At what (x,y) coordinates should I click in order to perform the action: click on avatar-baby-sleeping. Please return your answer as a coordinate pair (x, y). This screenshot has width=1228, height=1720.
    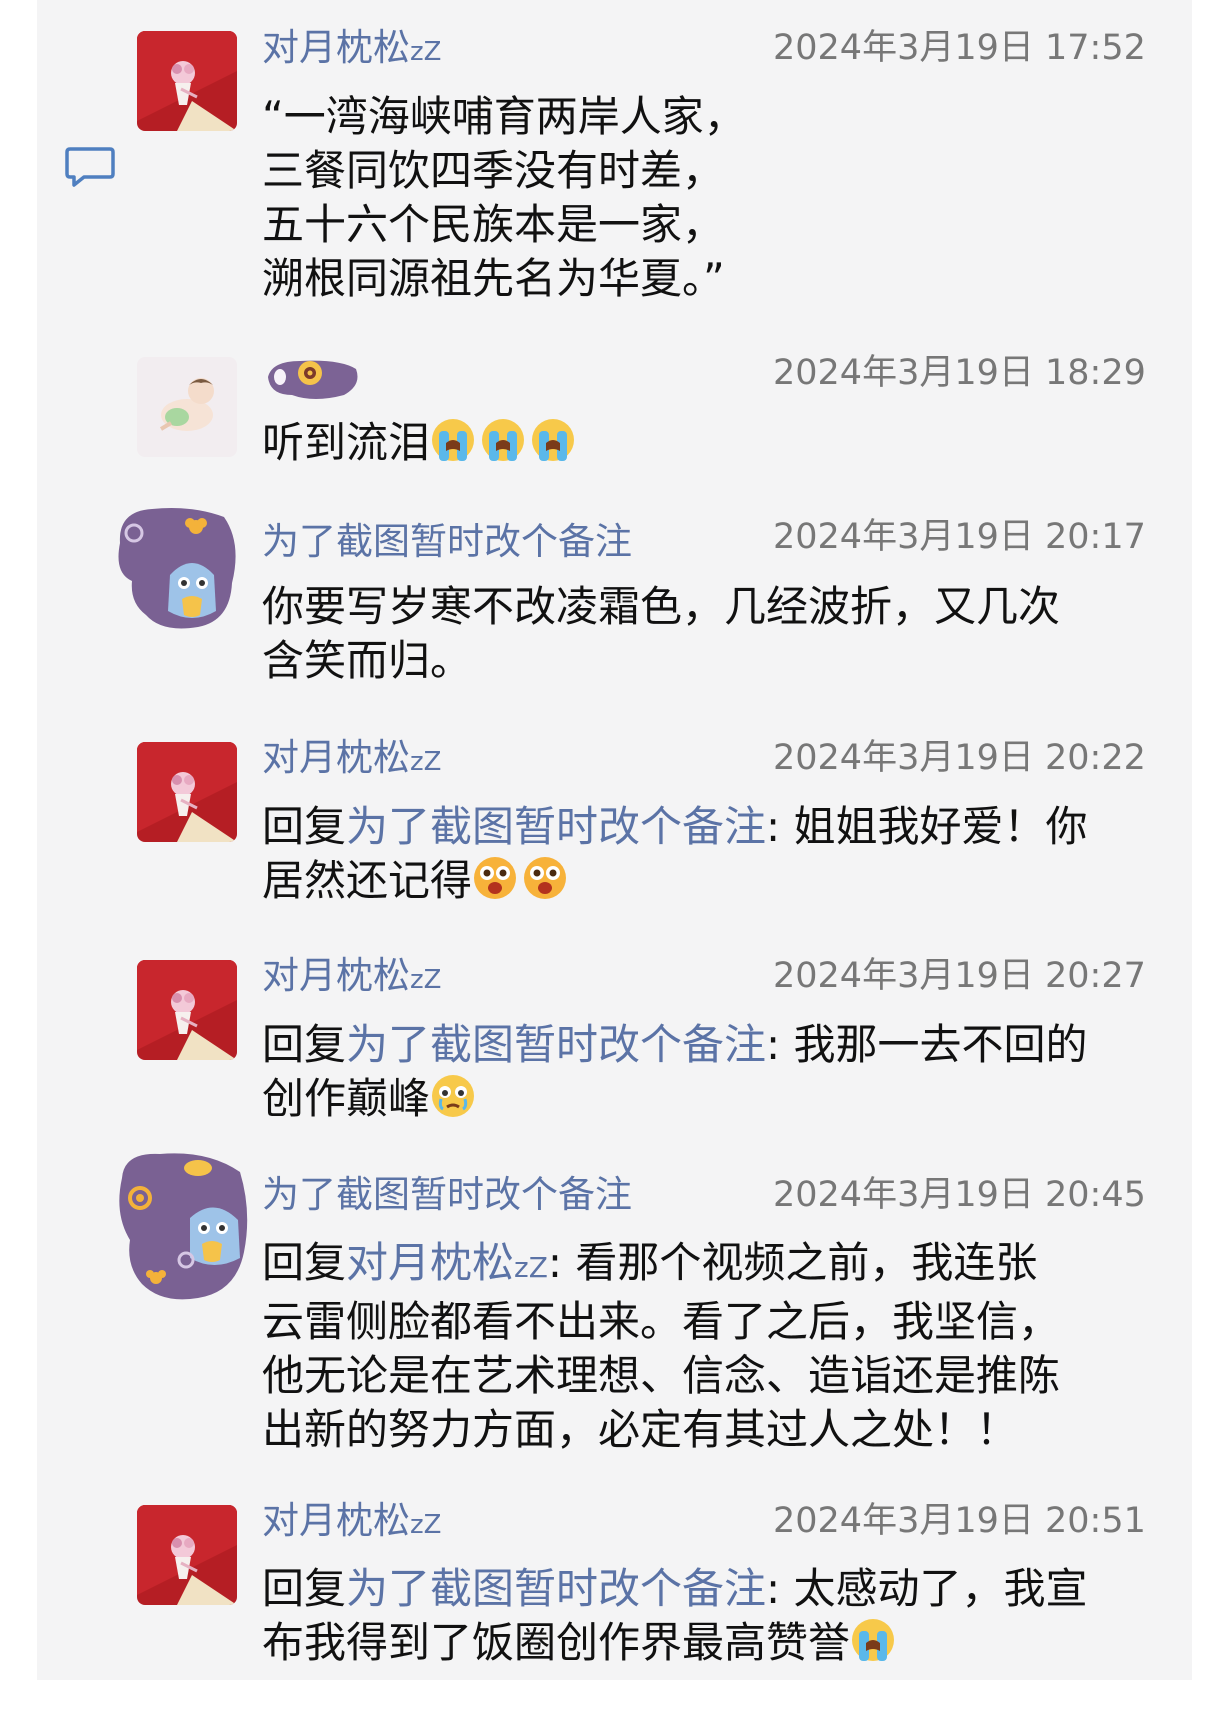
    Looking at the image, I should click on (187, 407).